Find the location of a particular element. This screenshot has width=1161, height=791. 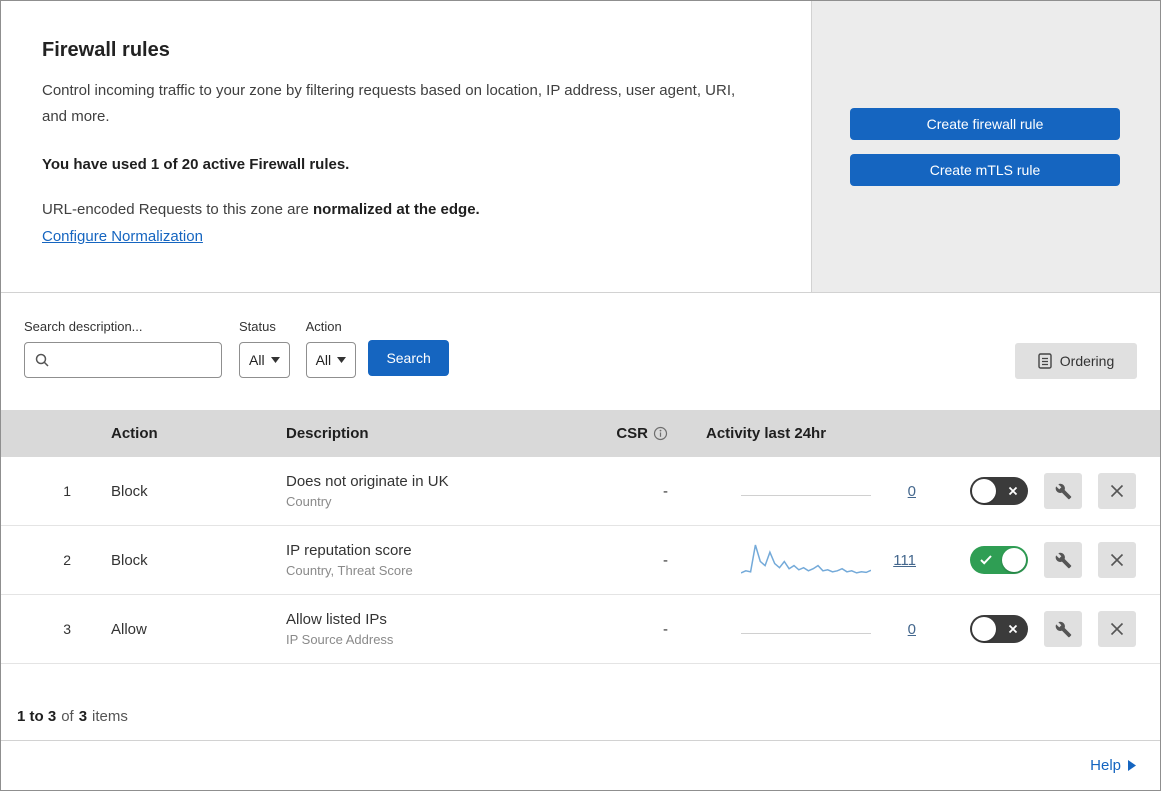

normalization-bold-text: normalized at the edge. is located at coordinates (396, 209).